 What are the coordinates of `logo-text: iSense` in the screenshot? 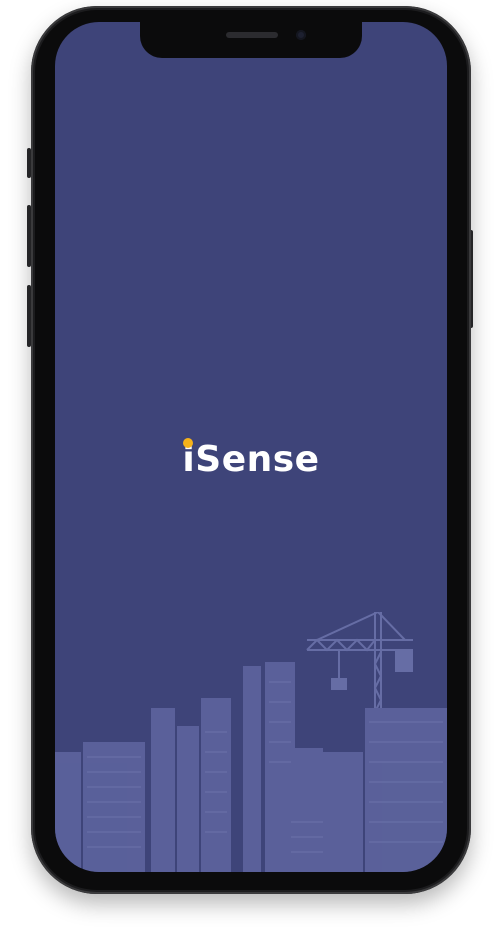 It's located at (251, 459).